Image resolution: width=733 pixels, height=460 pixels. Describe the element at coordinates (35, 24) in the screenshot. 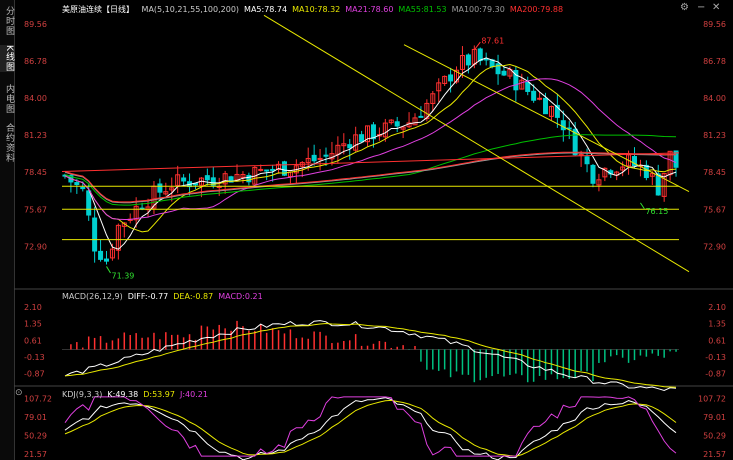

I see `main-tick-left-0: 89.56` at that location.